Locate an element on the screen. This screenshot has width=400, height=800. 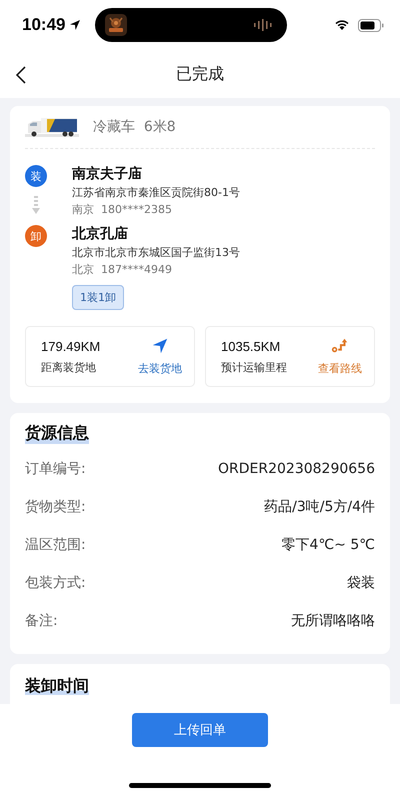
section-title: 货源信息 is located at coordinates (57, 433).